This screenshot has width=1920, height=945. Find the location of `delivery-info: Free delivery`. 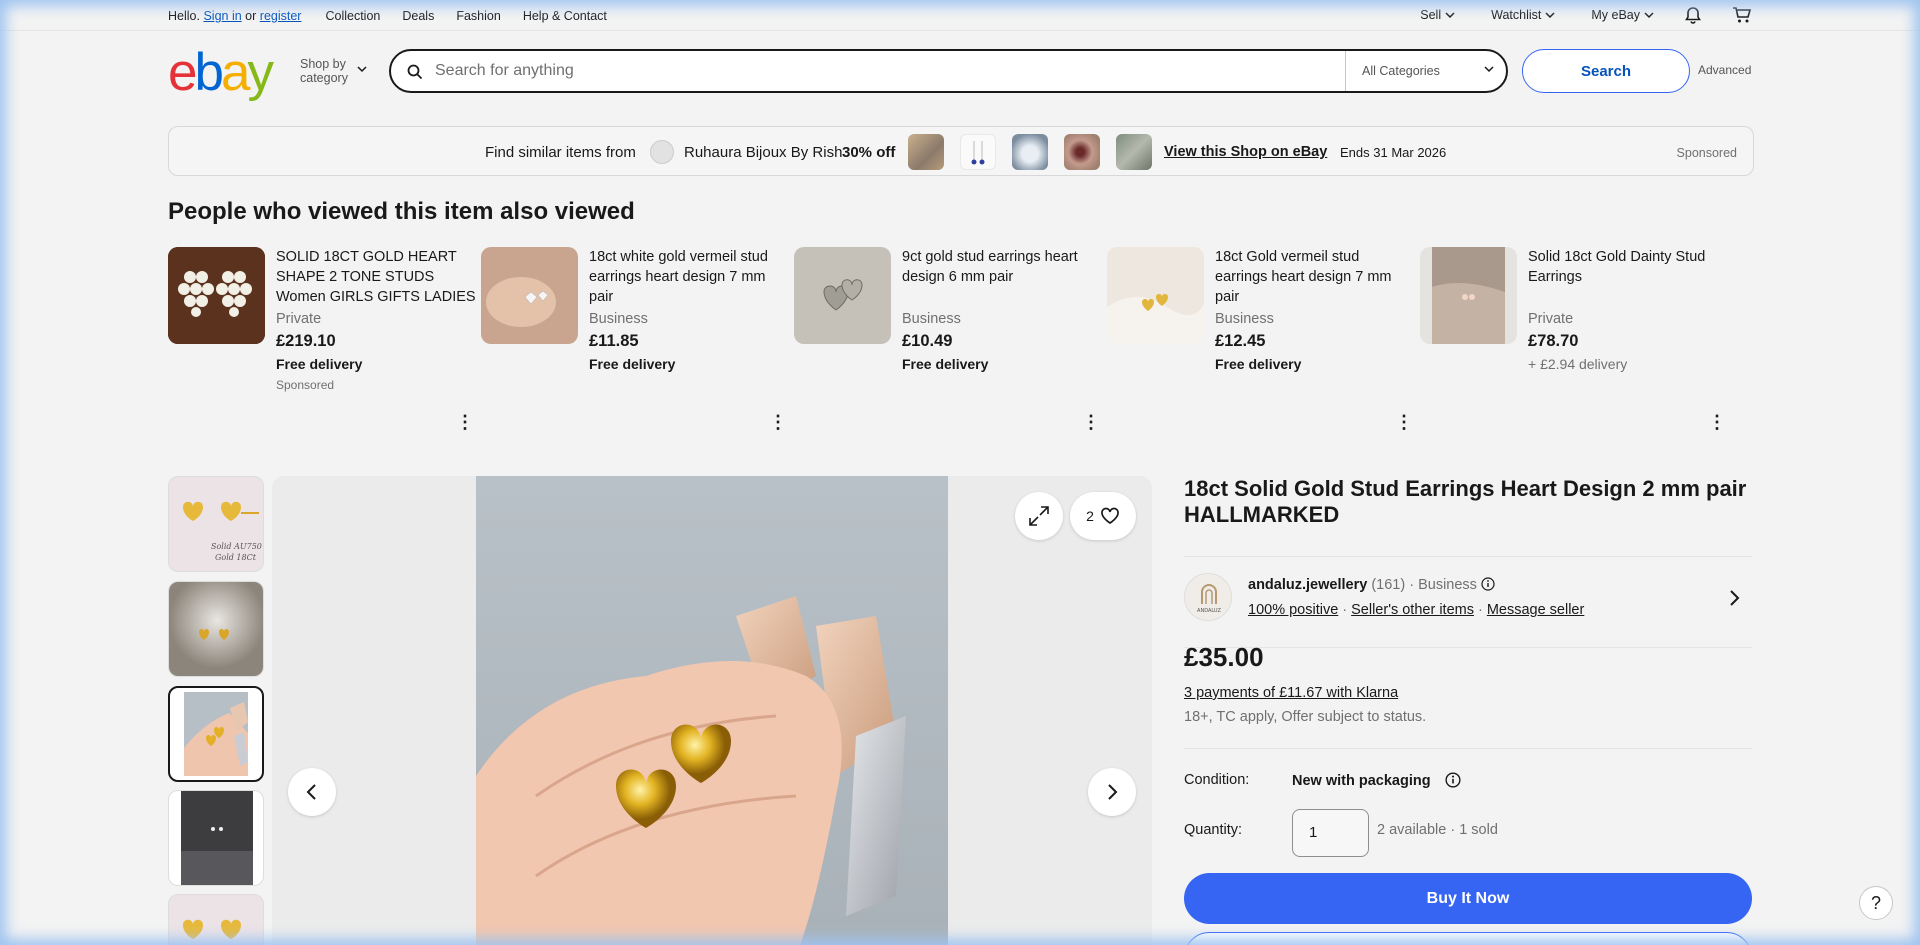

delivery-info: Free delivery is located at coordinates (1258, 364).